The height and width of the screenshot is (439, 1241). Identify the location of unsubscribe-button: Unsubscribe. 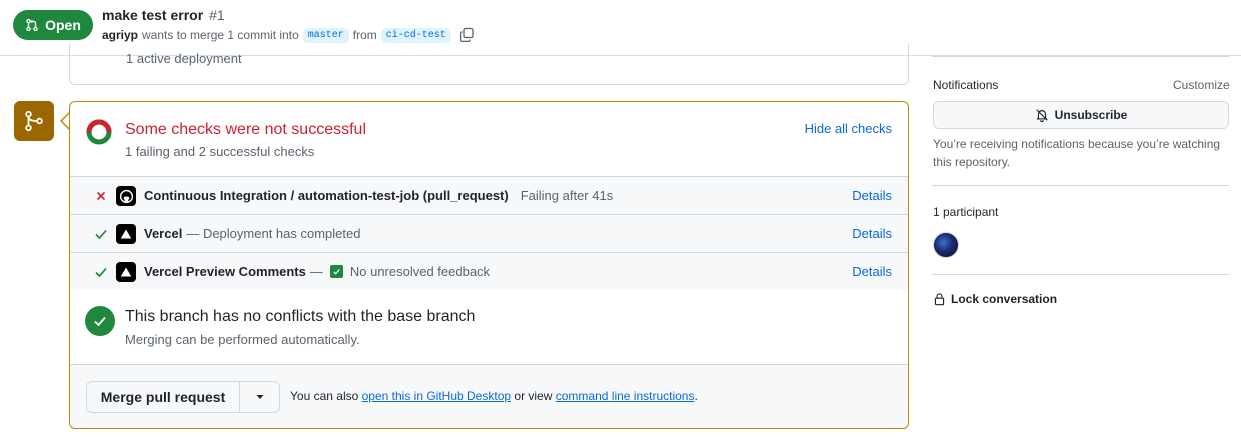
(1081, 115).